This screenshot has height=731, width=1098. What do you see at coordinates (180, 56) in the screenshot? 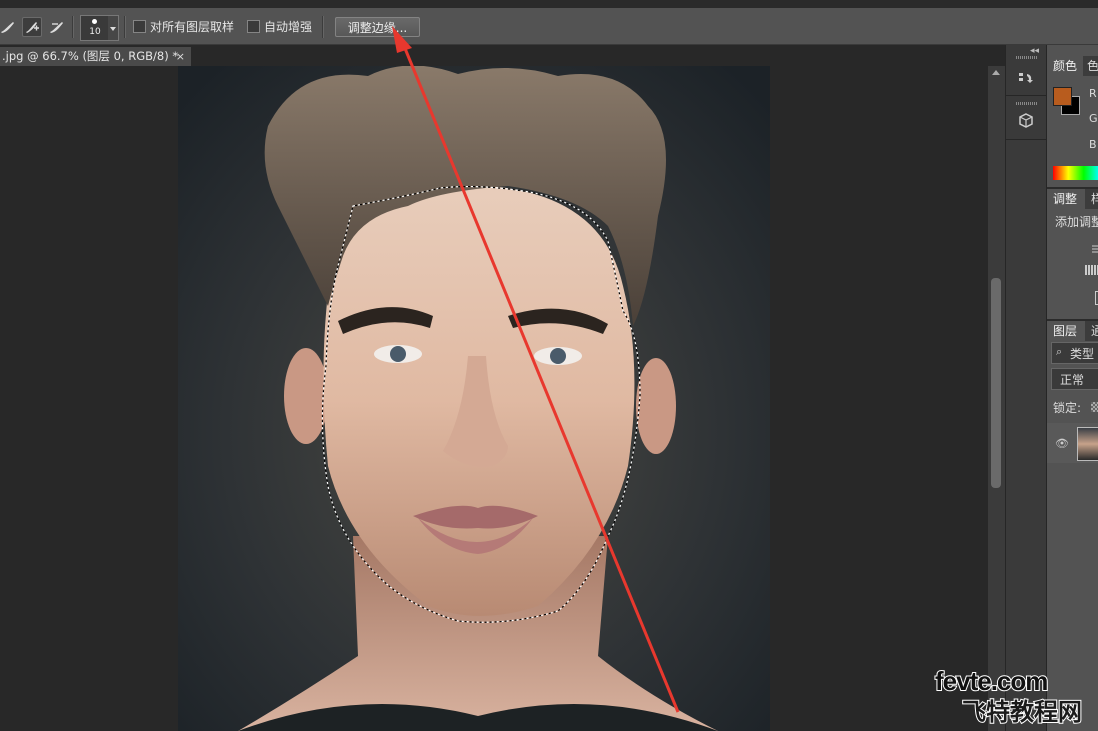
I see `close-tab-icon: ×` at bounding box center [180, 56].